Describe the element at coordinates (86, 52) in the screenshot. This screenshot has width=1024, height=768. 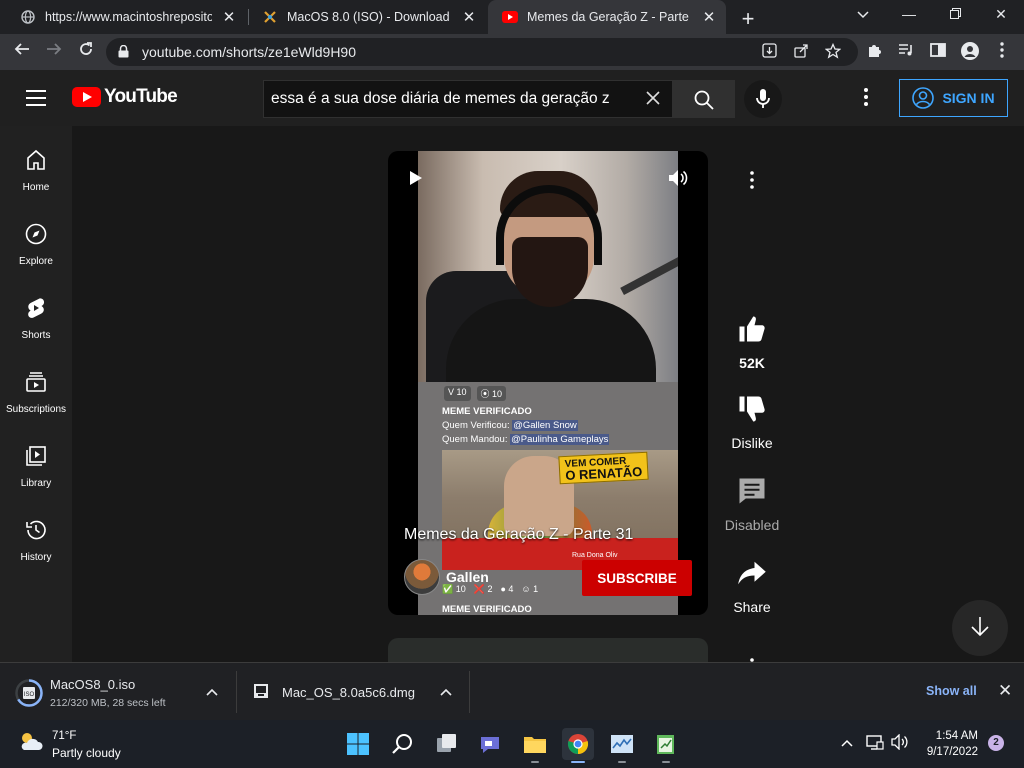
I see `reload-button` at that location.